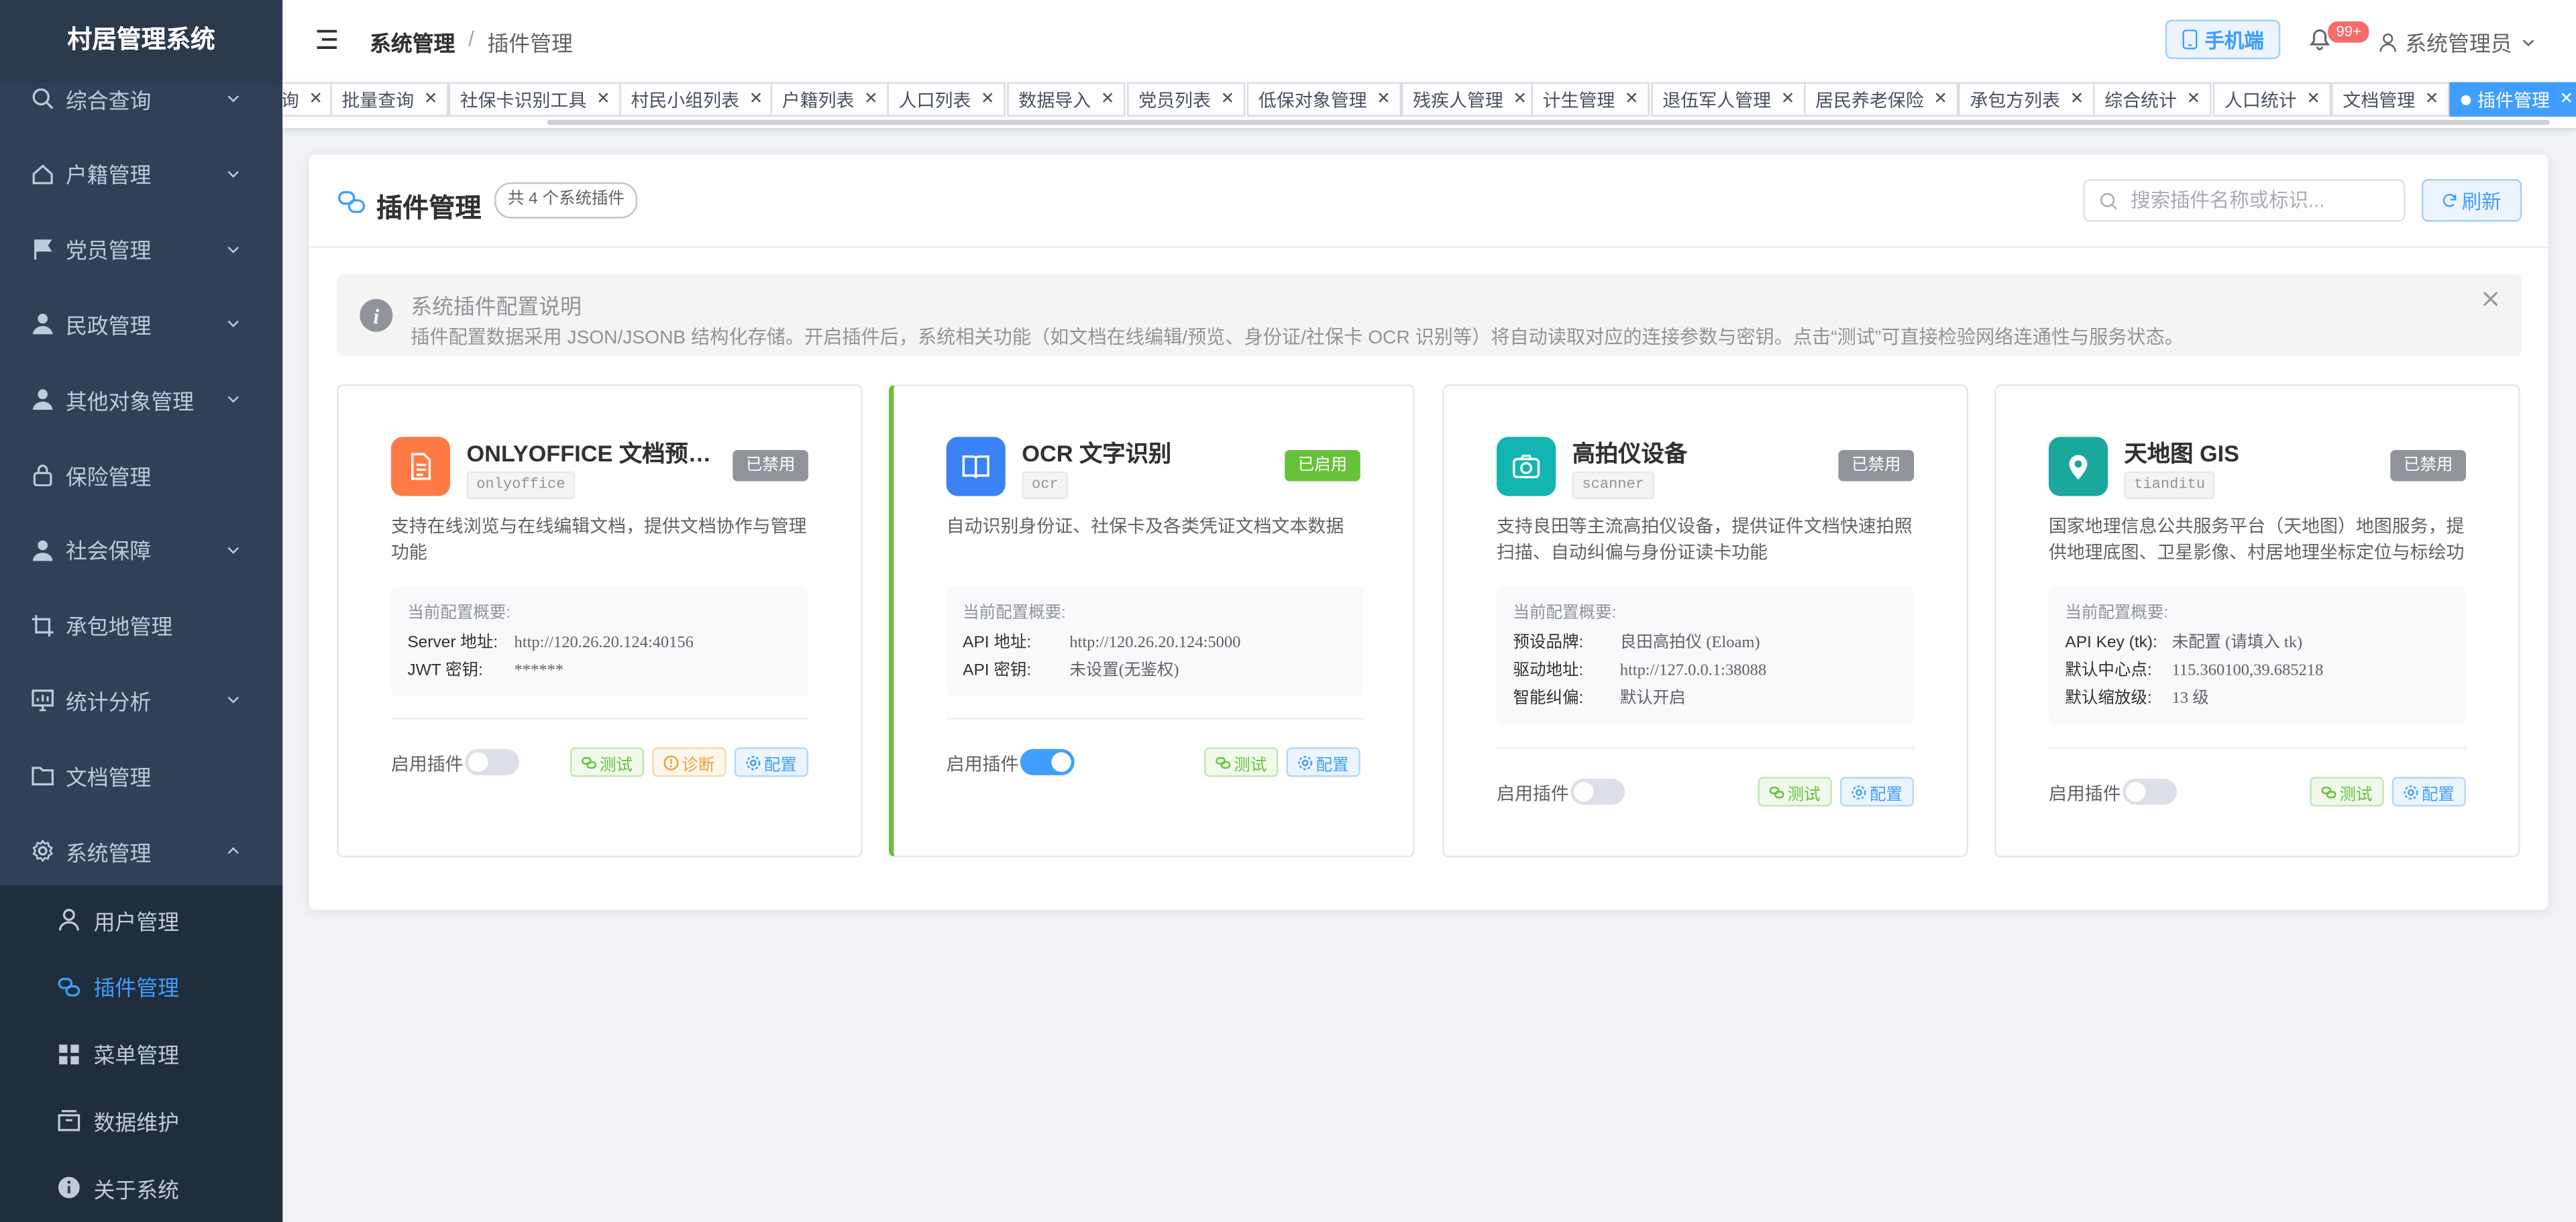 This screenshot has width=2576, height=1222. Describe the element at coordinates (141, 1121) in the screenshot. I see `sidebar-subitem-4: 数据维护` at that location.